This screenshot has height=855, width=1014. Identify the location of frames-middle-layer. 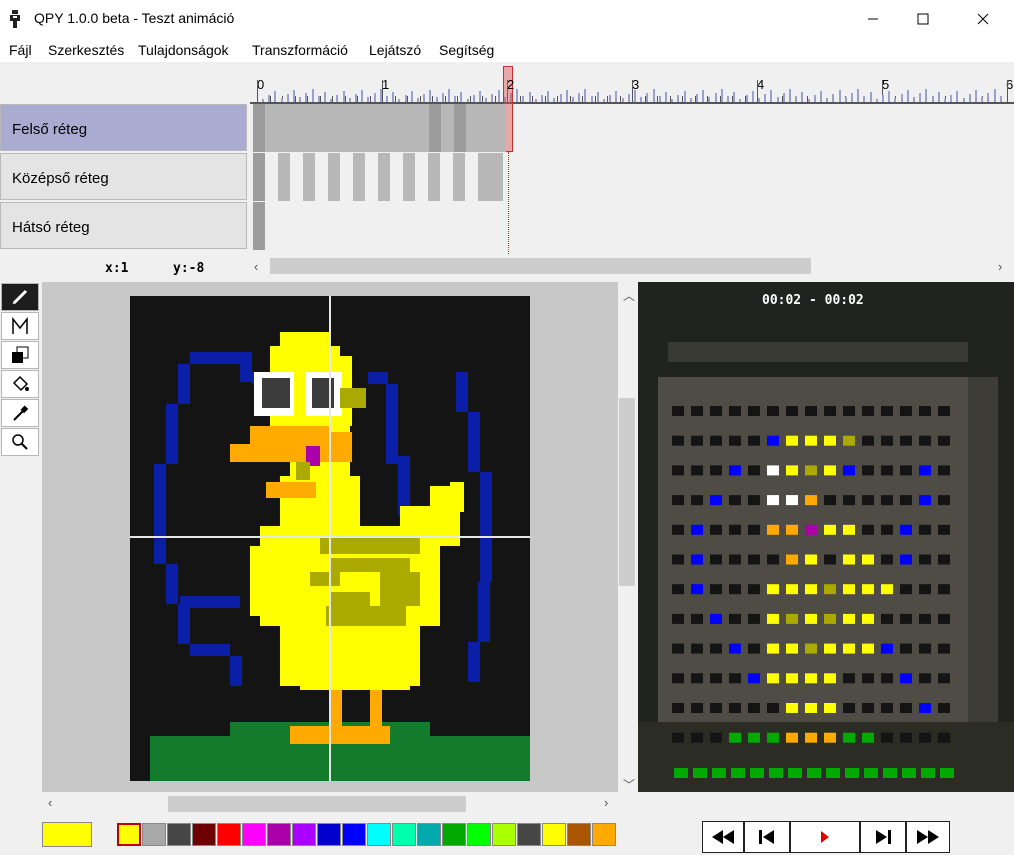
(384, 177).